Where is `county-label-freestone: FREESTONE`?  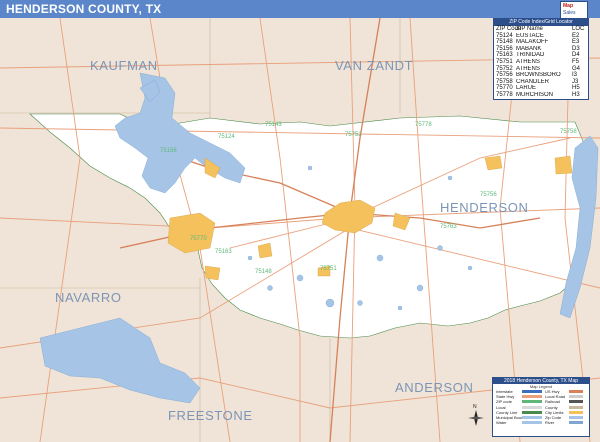
county-label-freestone: FREESTONE is located at coordinates (210, 415).